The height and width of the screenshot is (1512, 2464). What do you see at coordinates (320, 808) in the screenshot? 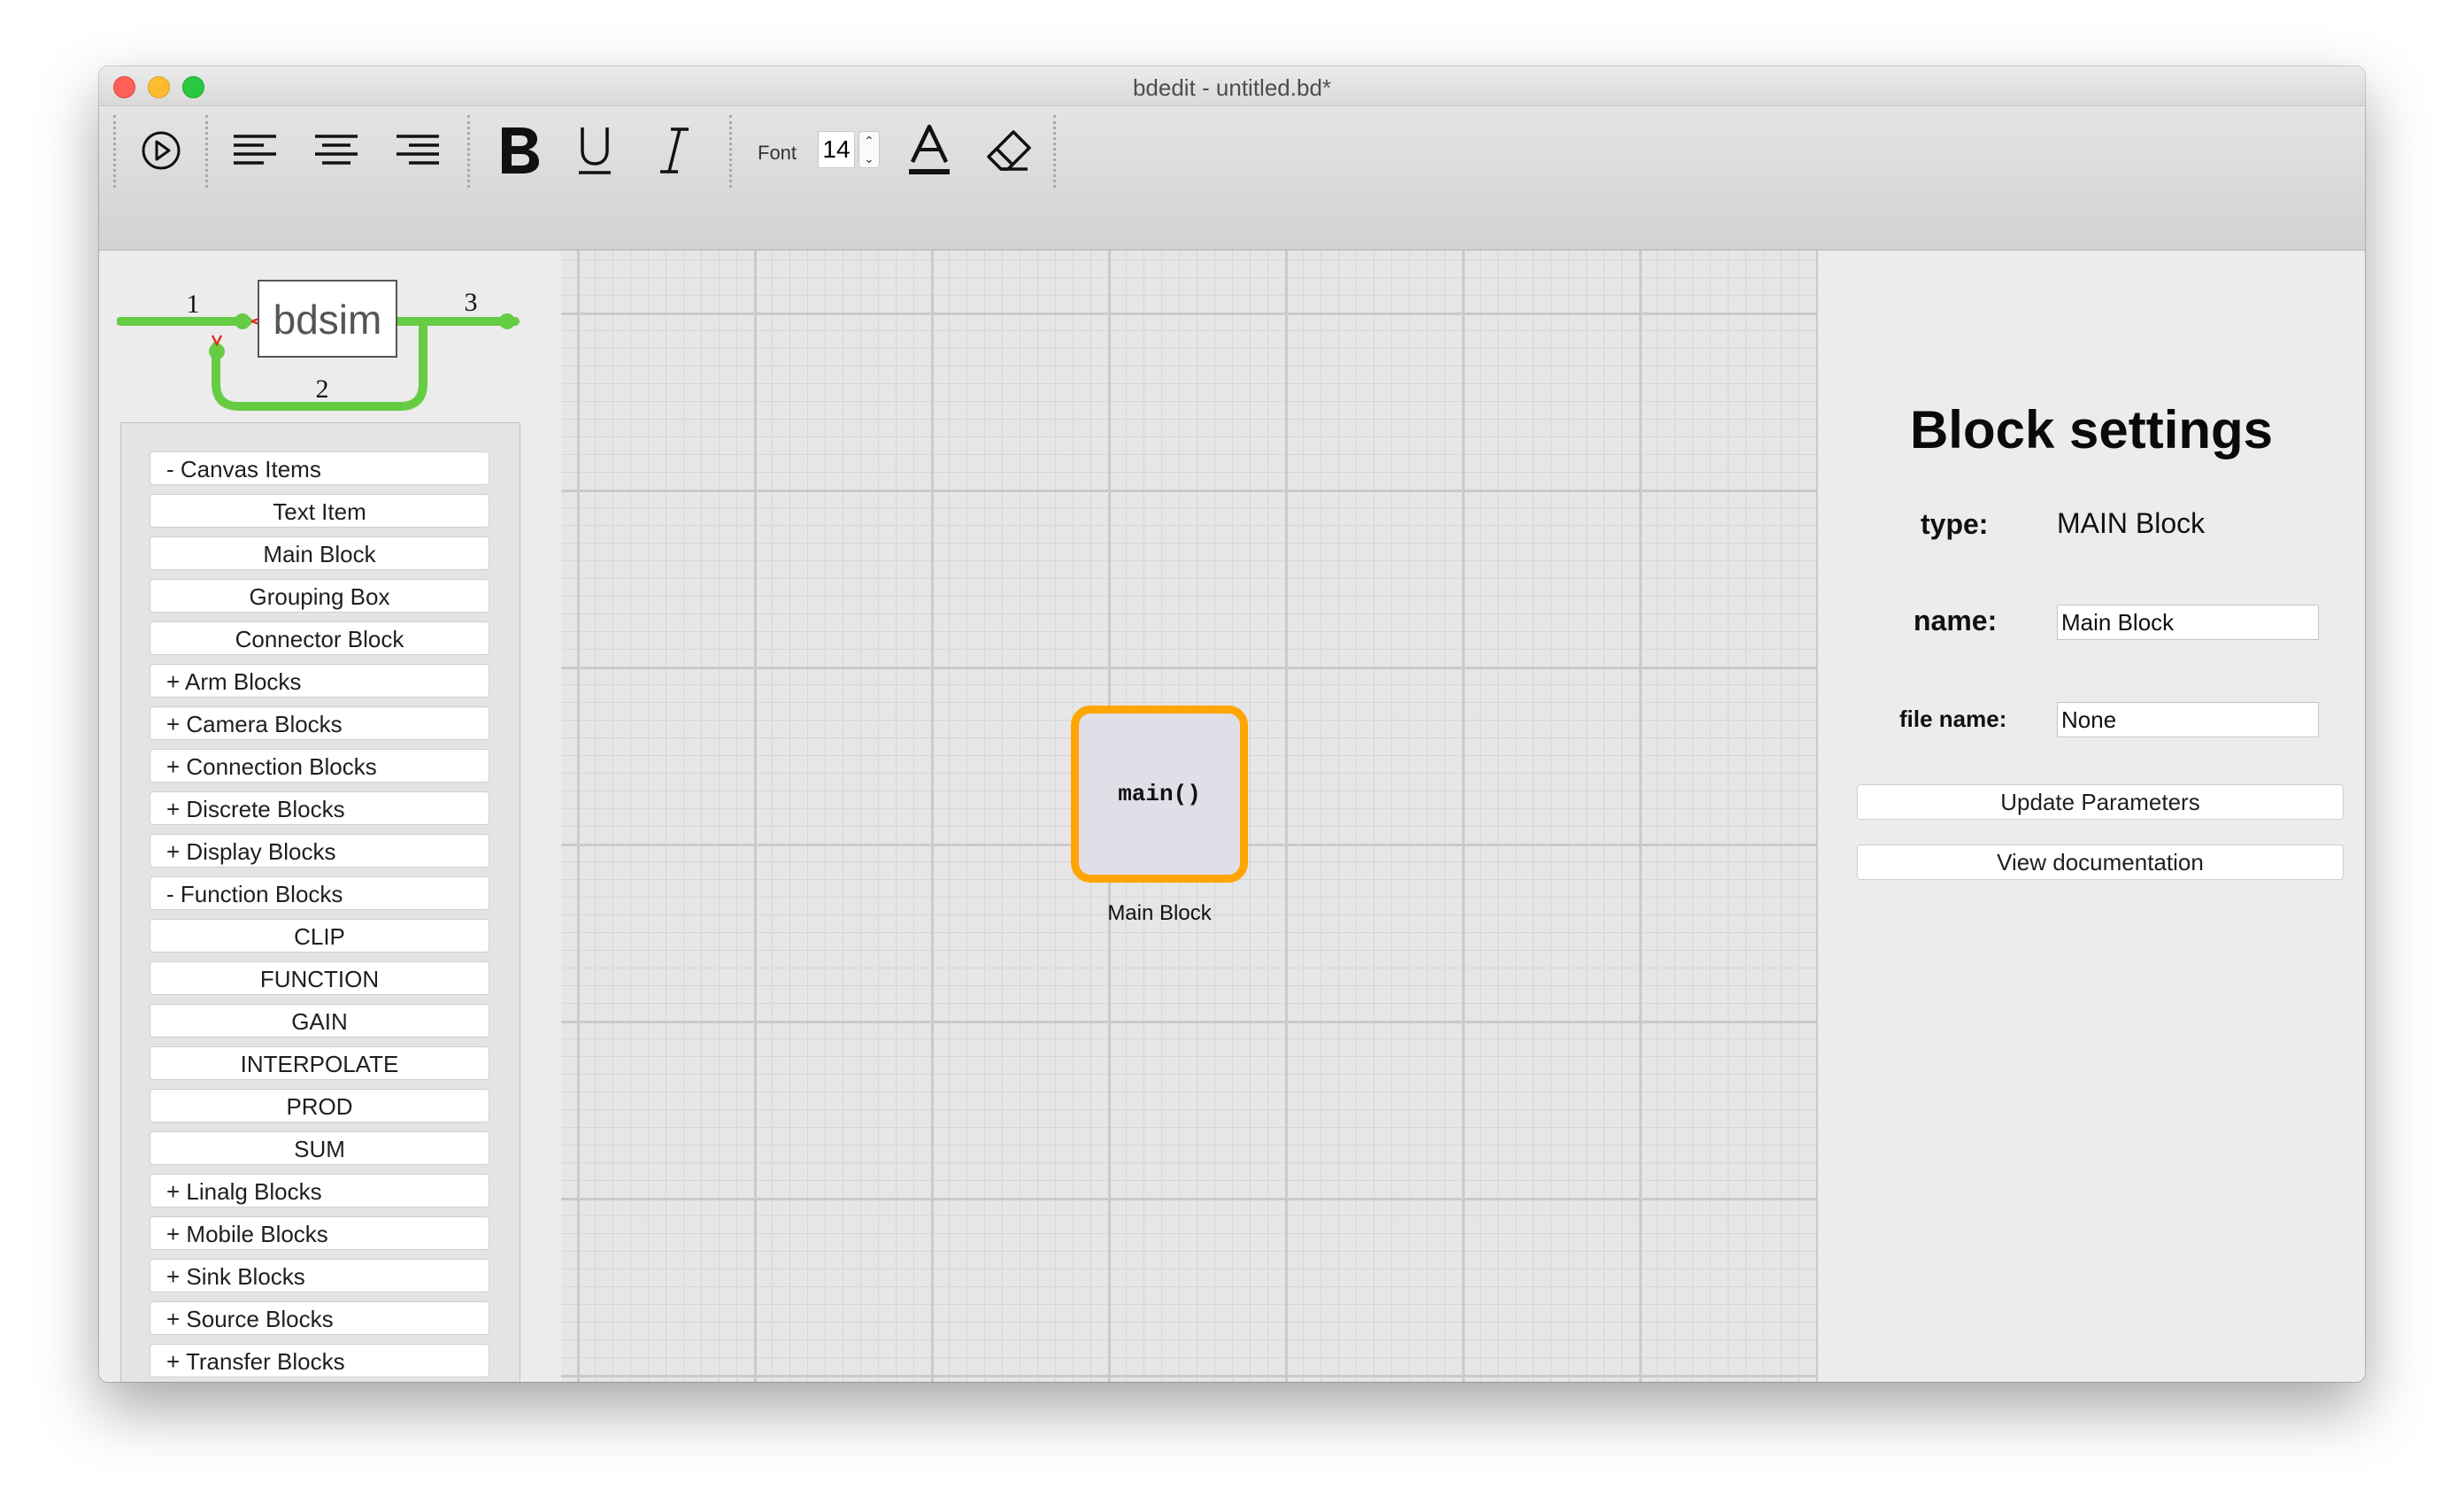
I see `library-category-discrete-blocks: + Discrete Blocks` at bounding box center [320, 808].